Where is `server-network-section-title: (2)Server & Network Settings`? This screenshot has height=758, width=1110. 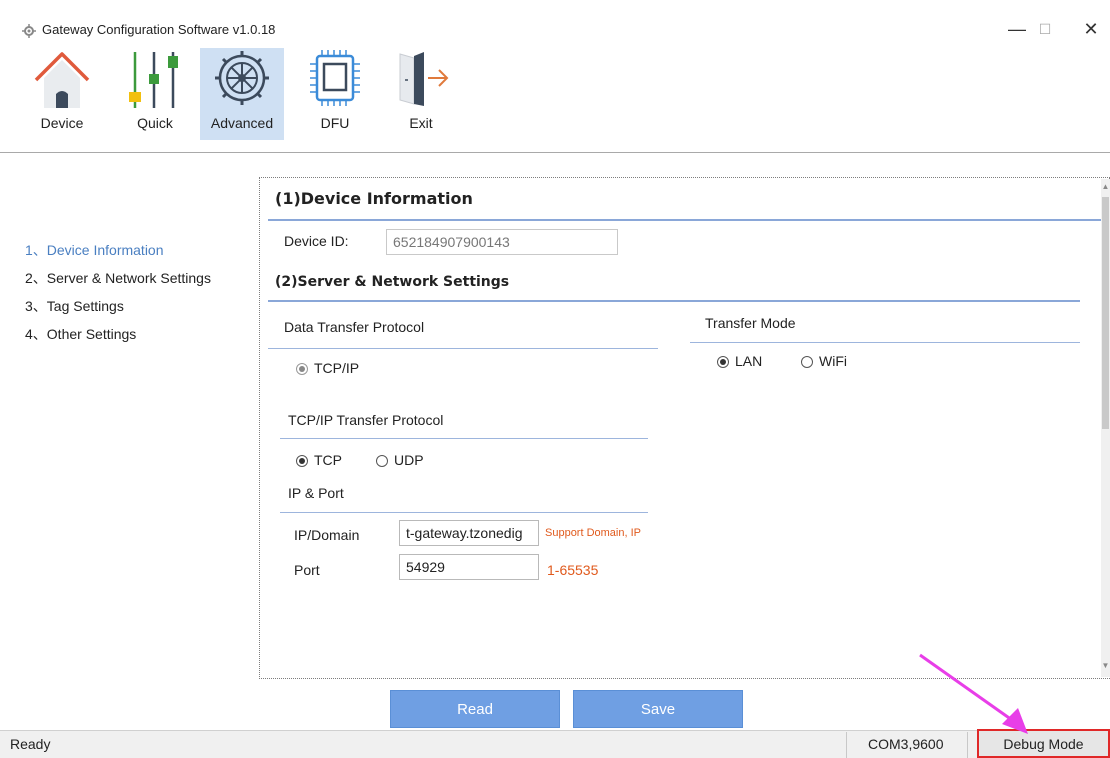 server-network-section-title: (2)Server & Network Settings is located at coordinates (392, 282).